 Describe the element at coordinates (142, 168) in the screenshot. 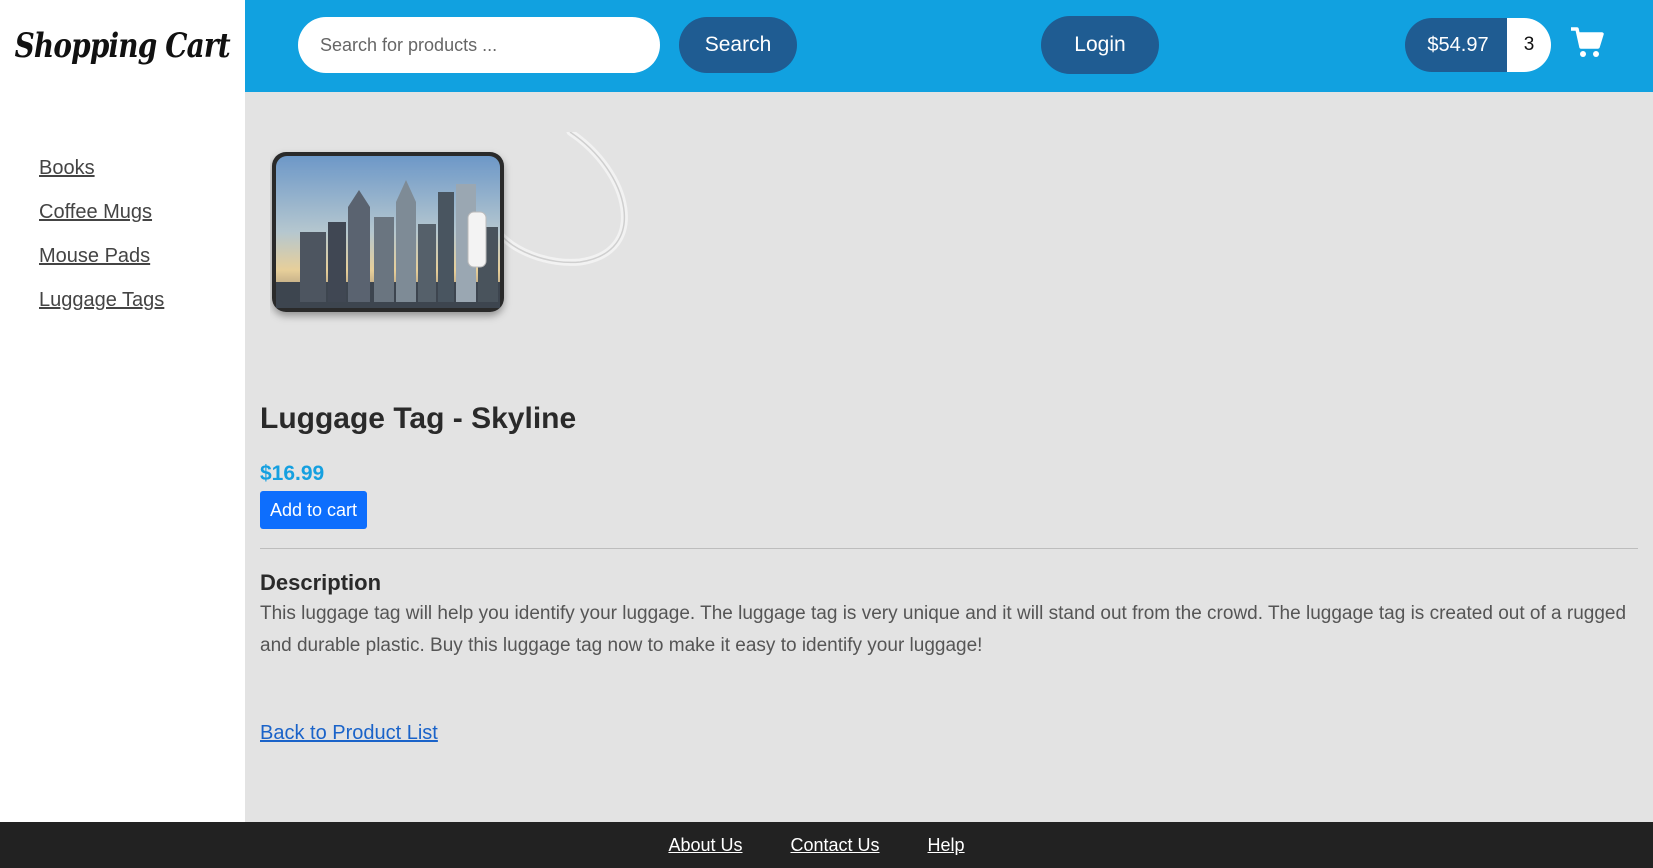

I see `category-link-books: Books` at that location.